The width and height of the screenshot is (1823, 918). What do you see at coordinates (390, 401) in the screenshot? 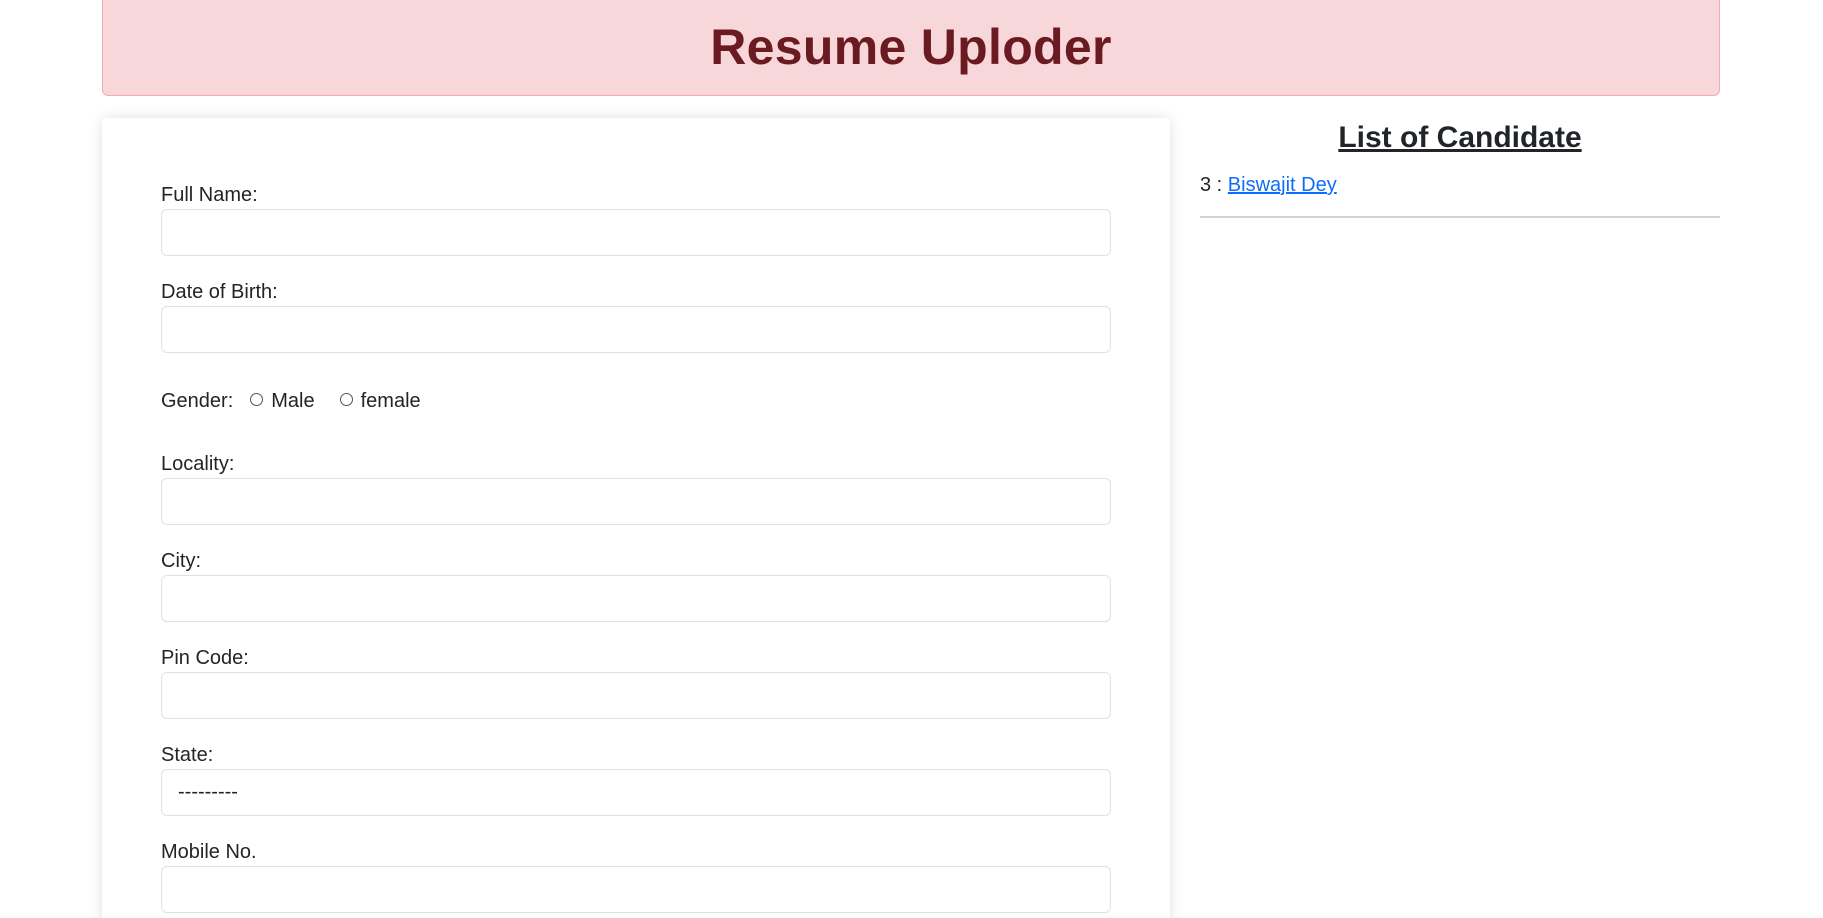
I see `gender-female-label: female` at bounding box center [390, 401].